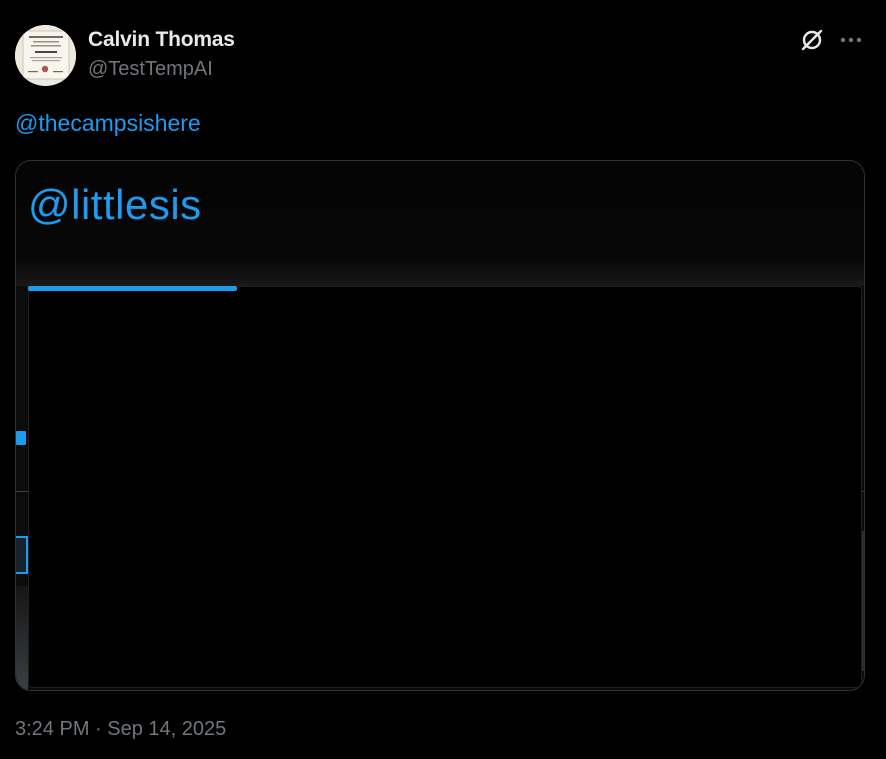  I want to click on more-options-button, so click(851, 40).